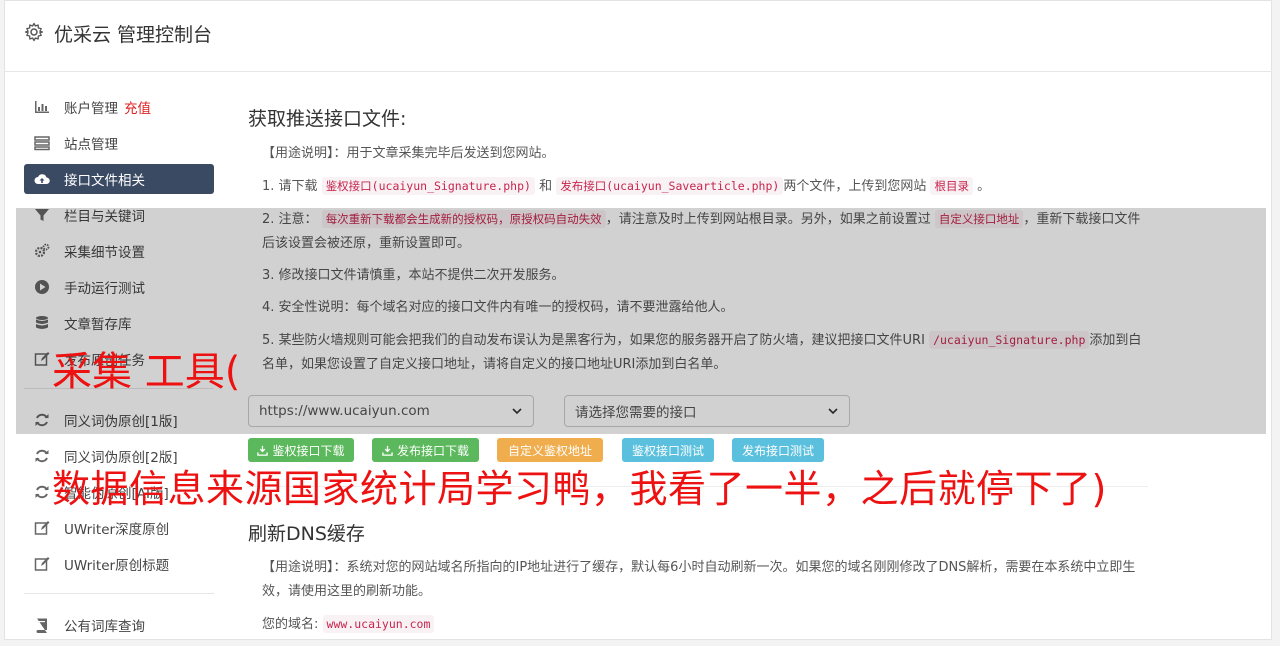 Image resolution: width=1280 pixels, height=646 pixels. I want to click on sidebar-item-label: 账户管理, so click(91, 109).